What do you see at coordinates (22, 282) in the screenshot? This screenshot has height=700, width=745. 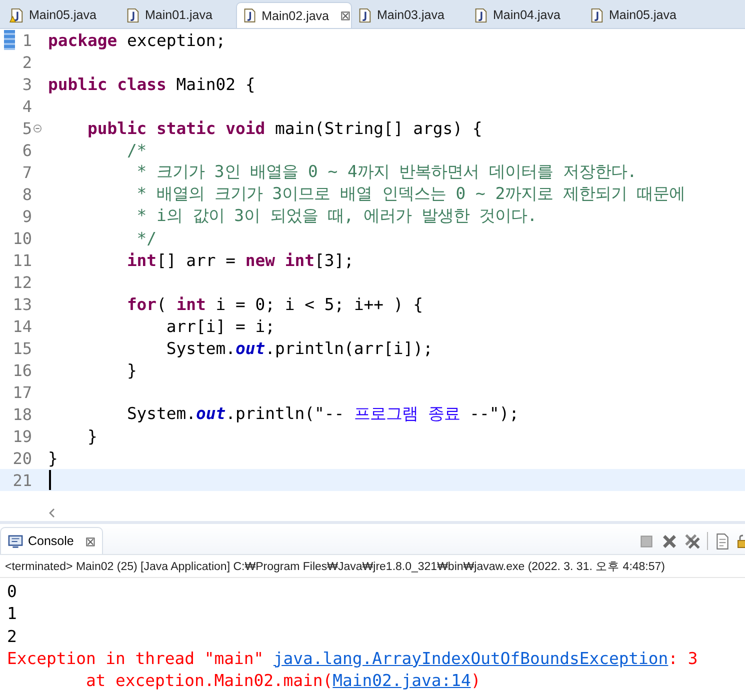 I see `line-number: 12` at bounding box center [22, 282].